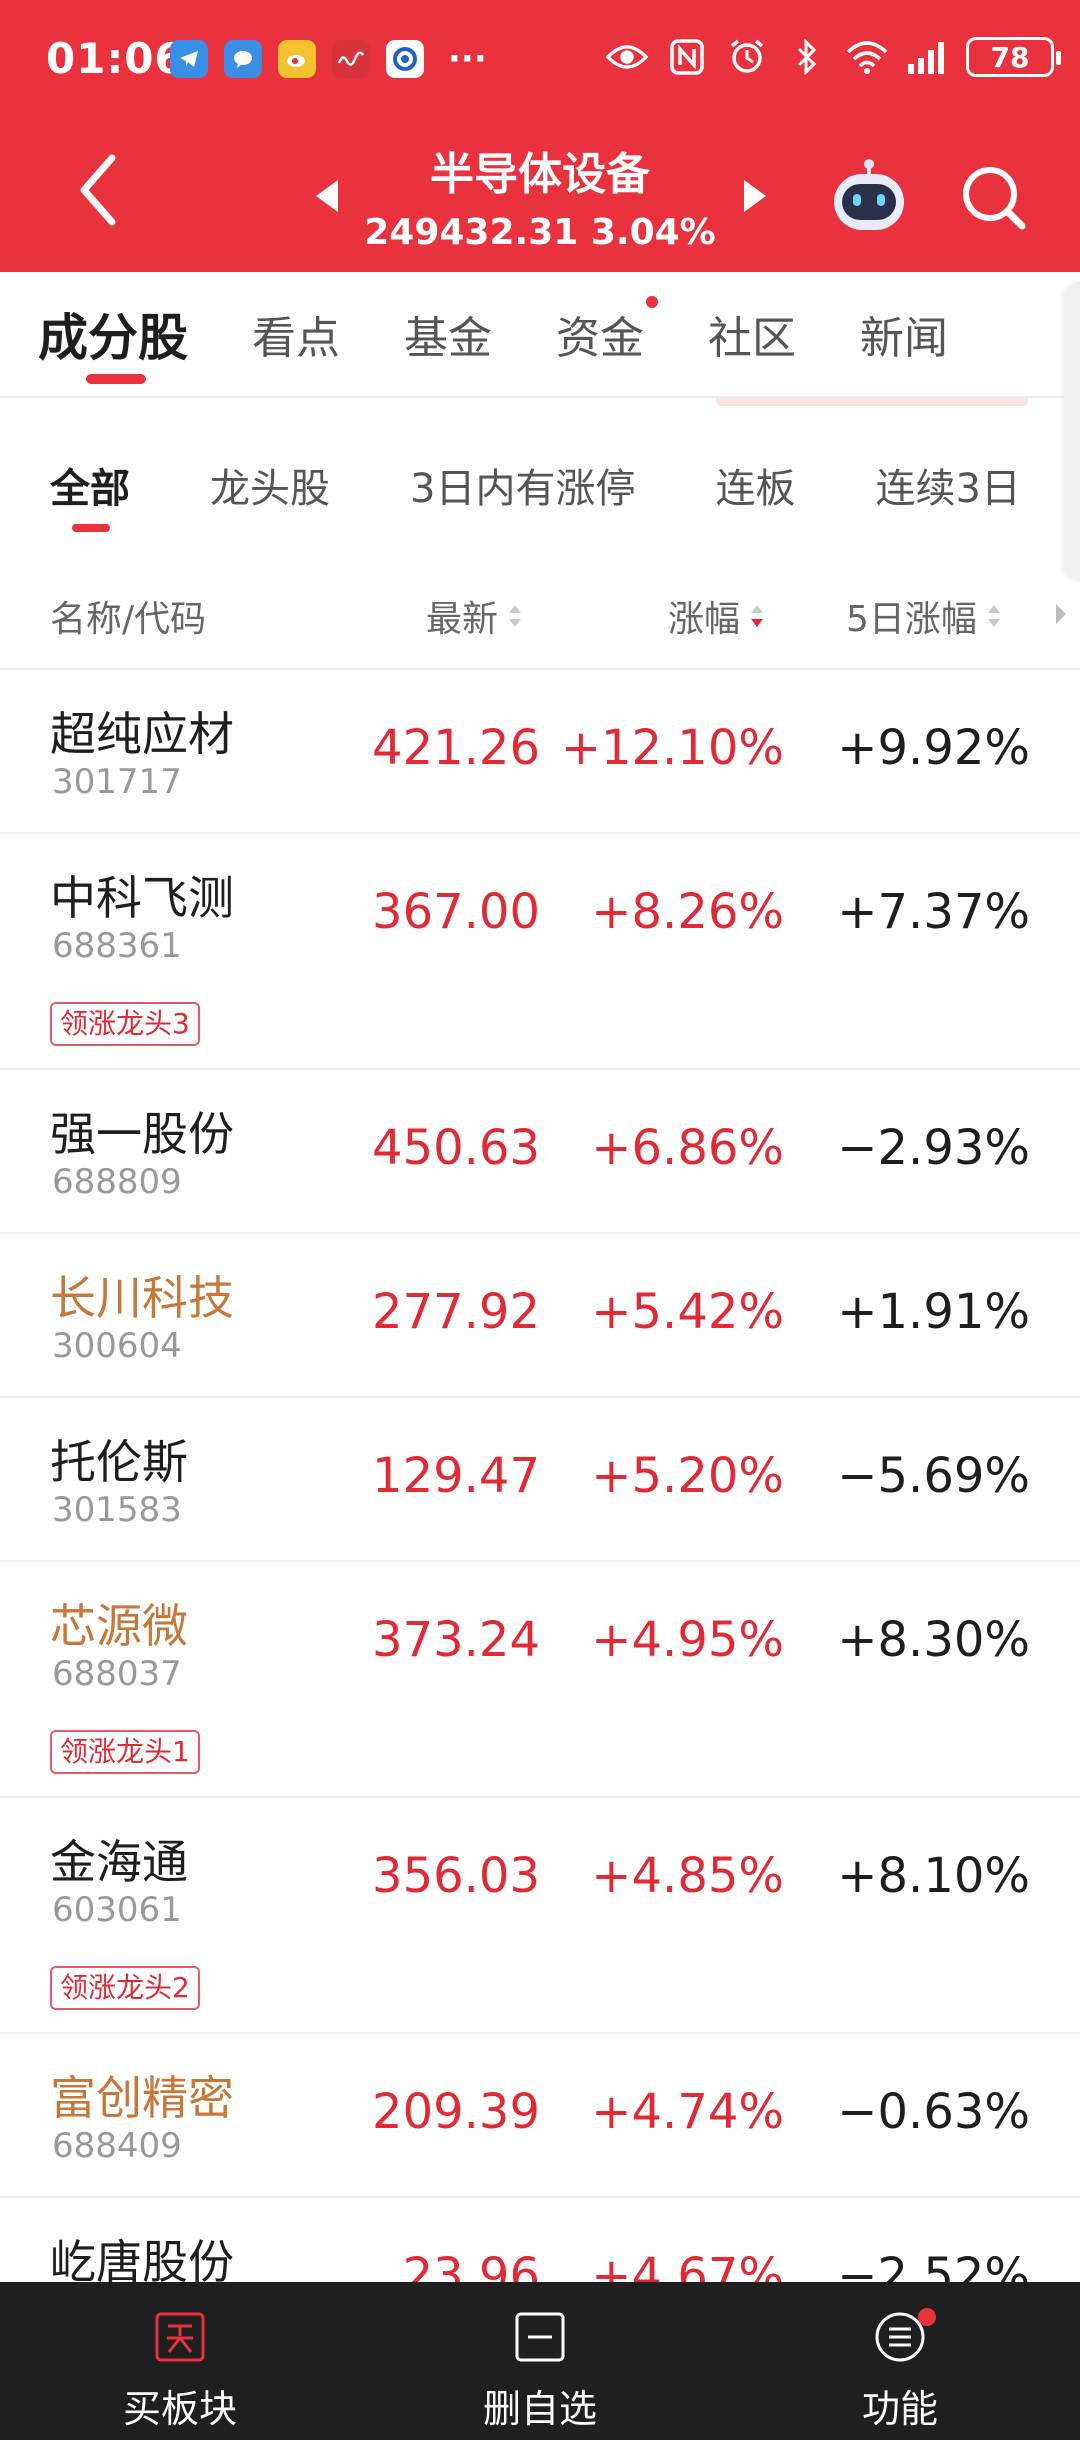  I want to click on stock-name: 富创精密, so click(142, 2098).